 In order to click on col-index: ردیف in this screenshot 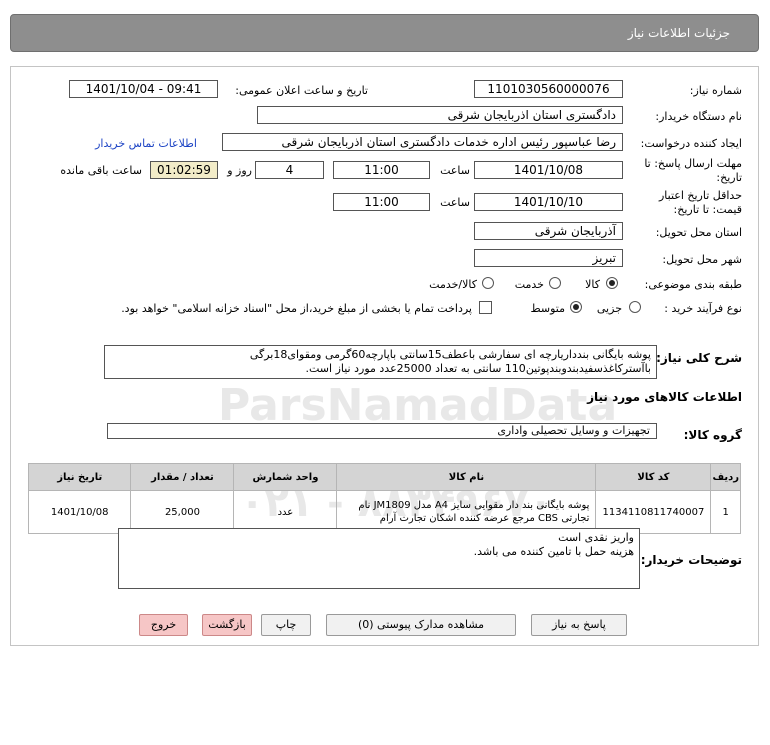, I will do `click(725, 477)`.